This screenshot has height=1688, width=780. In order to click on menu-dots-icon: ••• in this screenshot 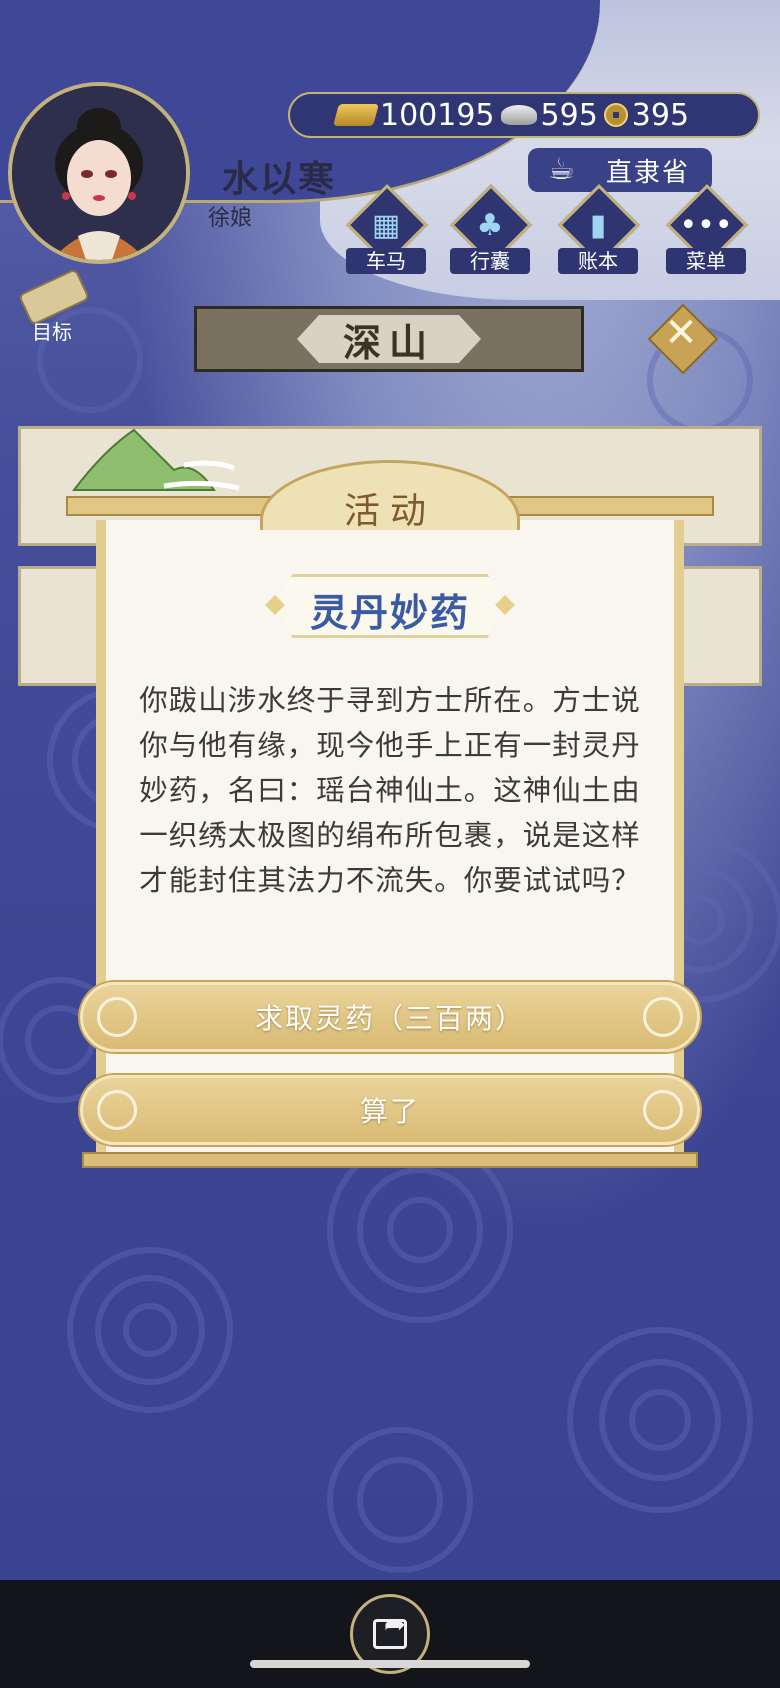, I will do `click(706, 225)`.